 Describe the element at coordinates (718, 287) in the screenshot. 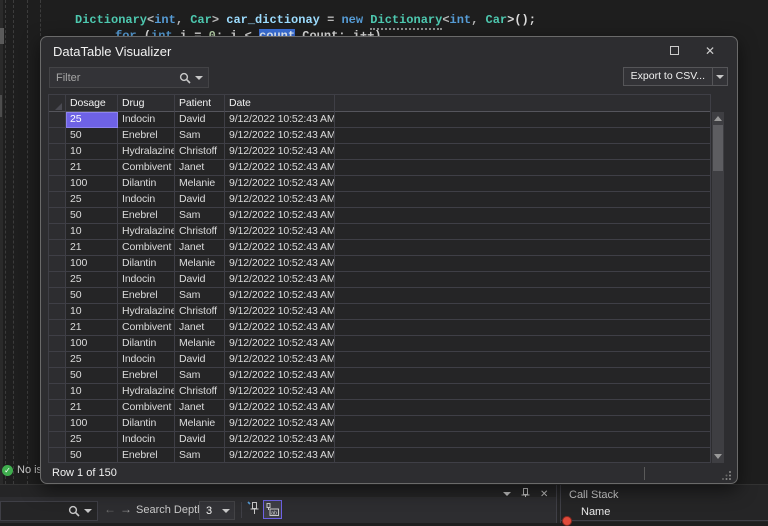

I see `vertical-scrollbar` at that location.